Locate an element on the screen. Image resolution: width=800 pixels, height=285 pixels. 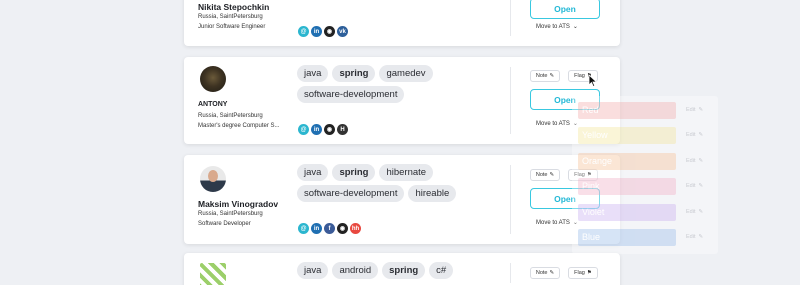
flag-option-label: Yellow is located at coordinates (595, 135).